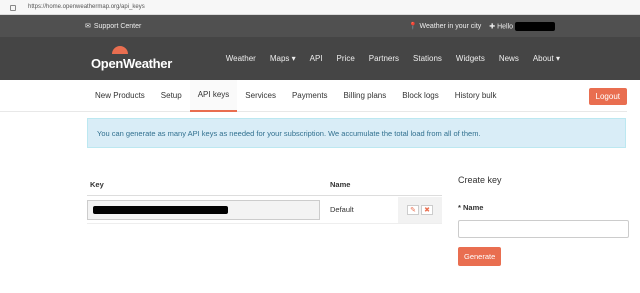 This screenshot has height=293, width=640. I want to click on logo: OpenWeather, so click(126, 58).